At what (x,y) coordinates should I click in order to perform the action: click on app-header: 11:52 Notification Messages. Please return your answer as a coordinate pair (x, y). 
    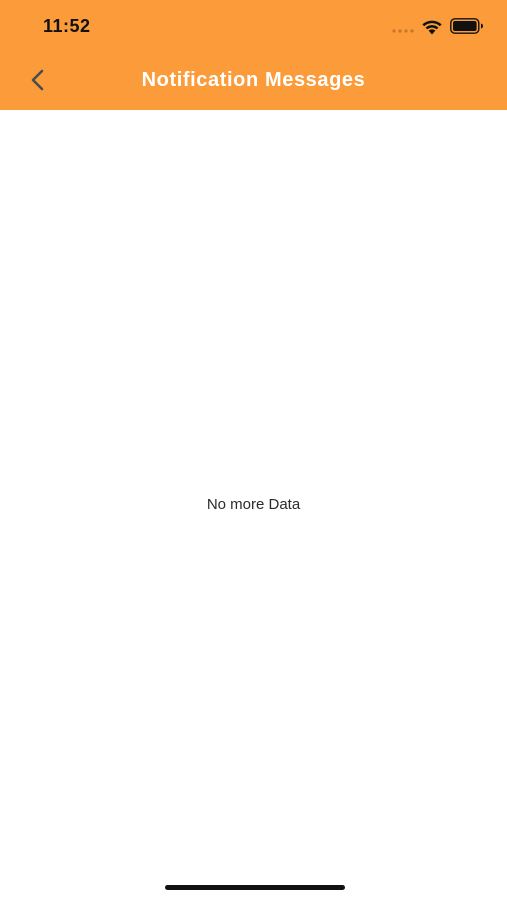
    Looking at the image, I should click on (253, 55).